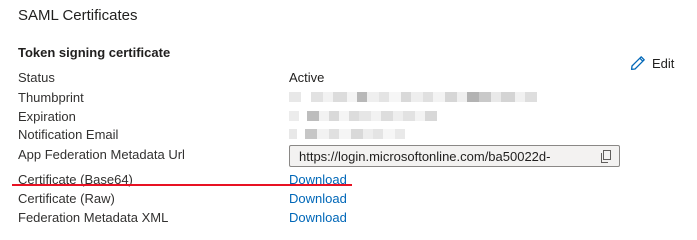 Image resolution: width=697 pixels, height=240 pixels. I want to click on status-value: Active, so click(307, 77).